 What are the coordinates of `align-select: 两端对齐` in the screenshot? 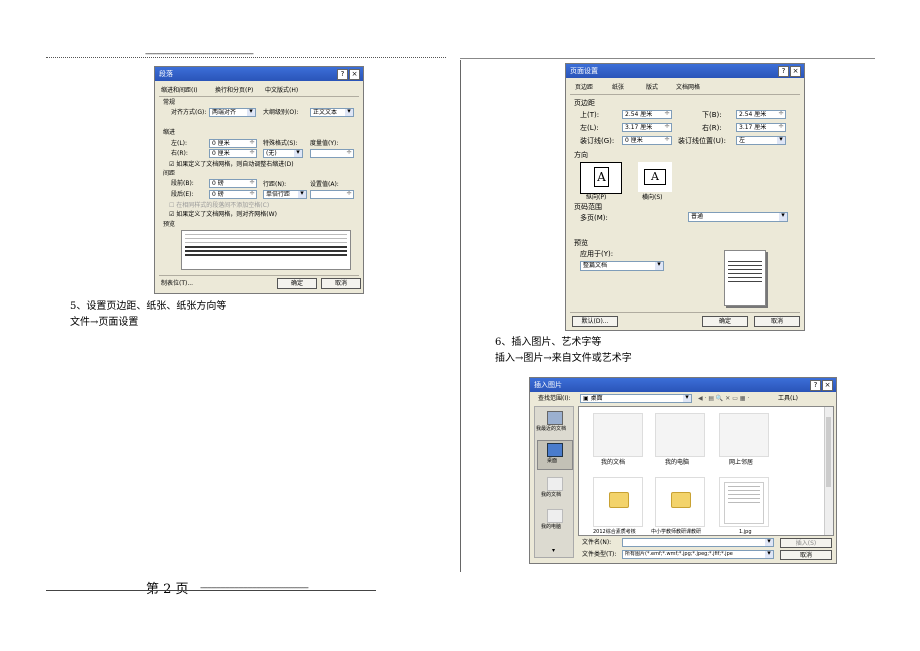 It's located at (232, 112).